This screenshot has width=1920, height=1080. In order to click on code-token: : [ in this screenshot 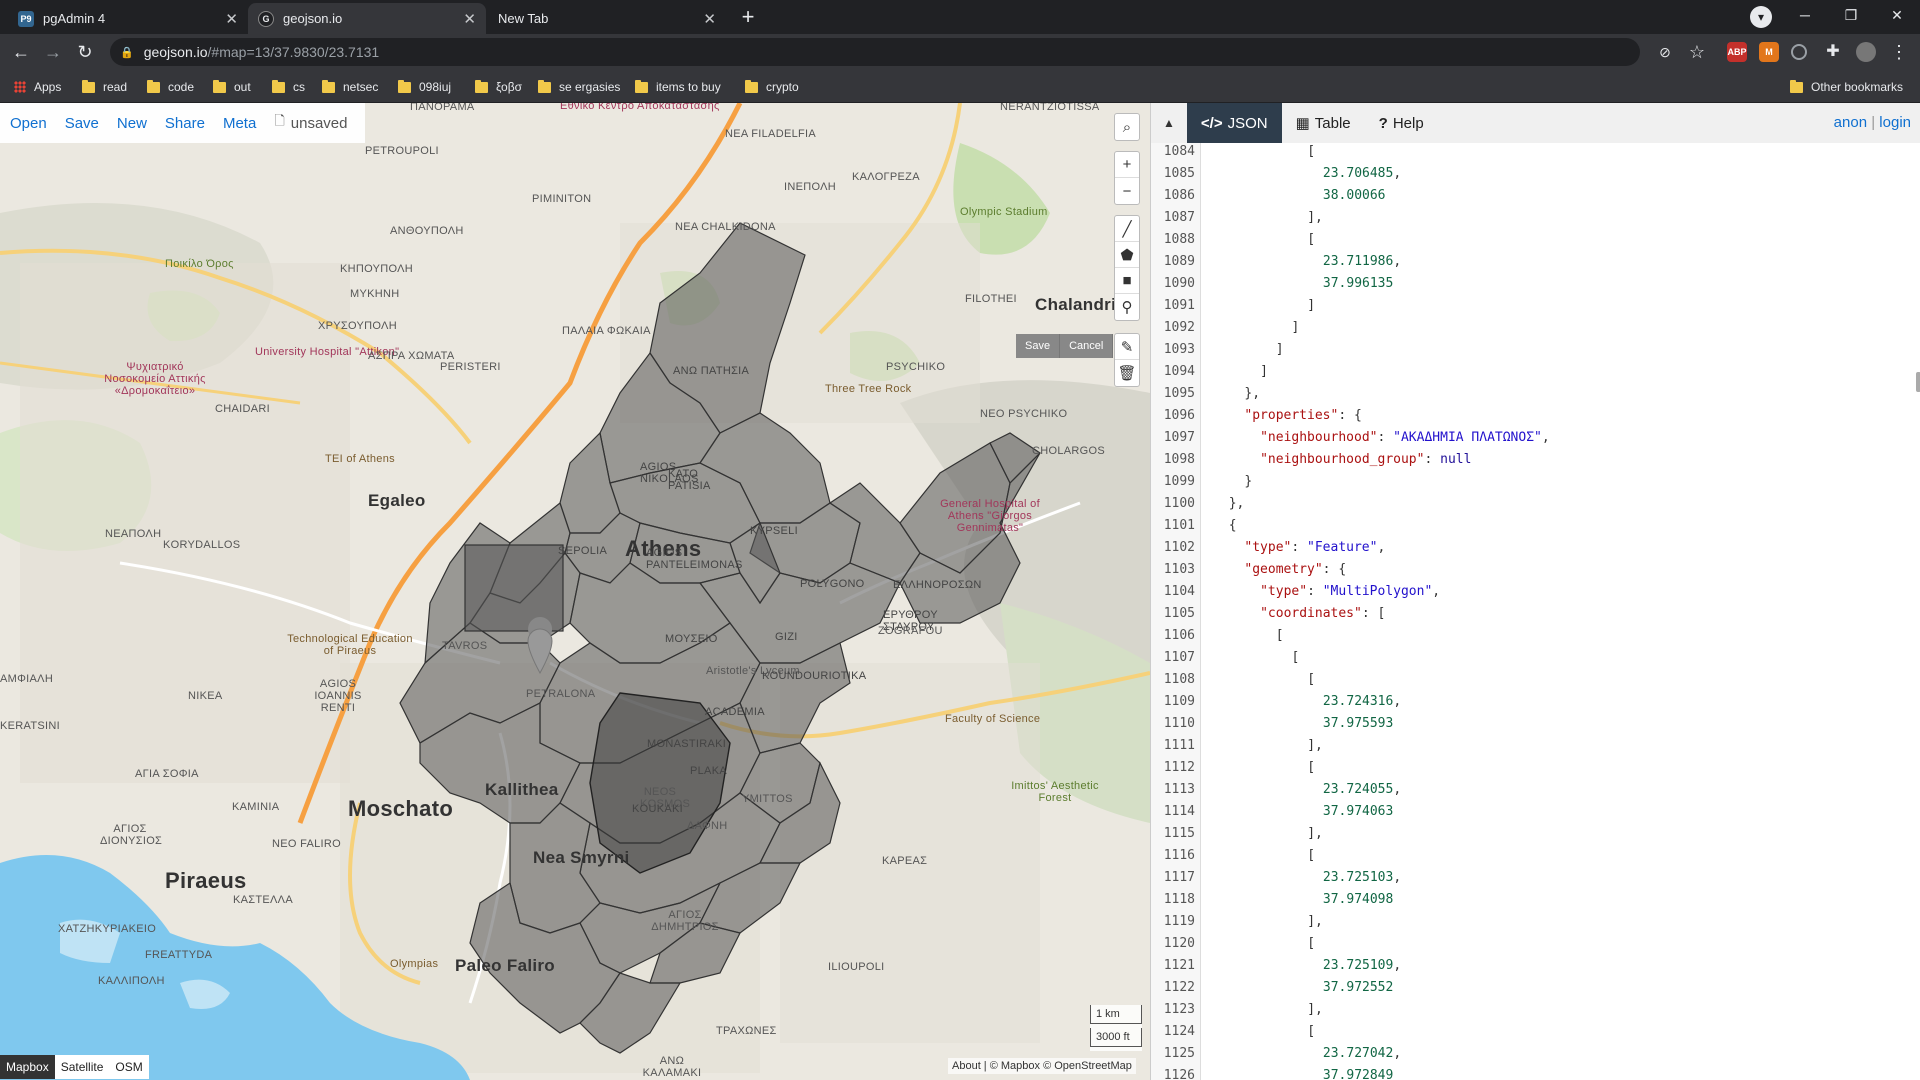, I will do `click(1373, 613)`.